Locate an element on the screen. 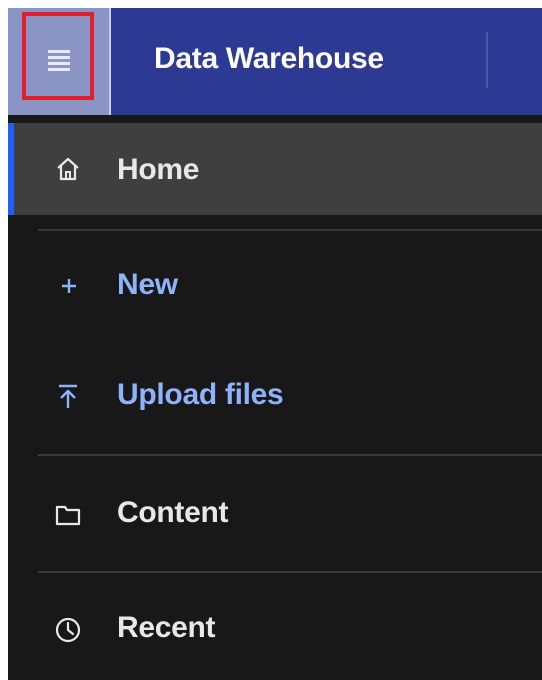 Image resolution: width=542 pixels, height=680 pixels. nav-label-home: Home is located at coordinates (158, 169).